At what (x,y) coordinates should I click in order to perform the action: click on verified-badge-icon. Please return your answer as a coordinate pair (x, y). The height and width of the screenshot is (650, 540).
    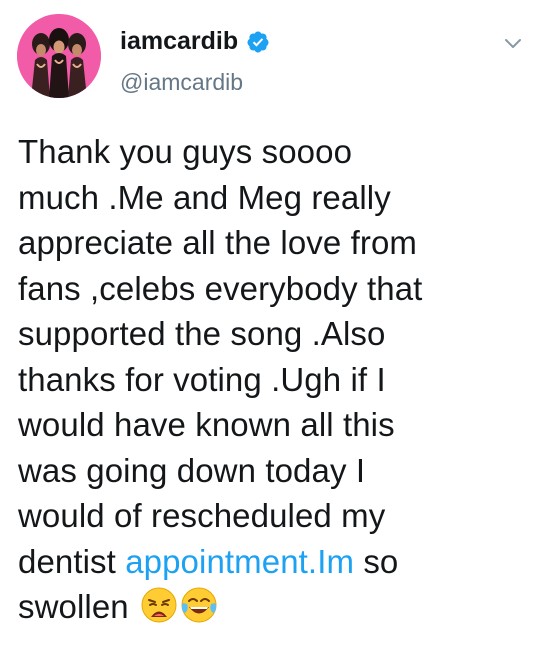
    Looking at the image, I should click on (258, 42).